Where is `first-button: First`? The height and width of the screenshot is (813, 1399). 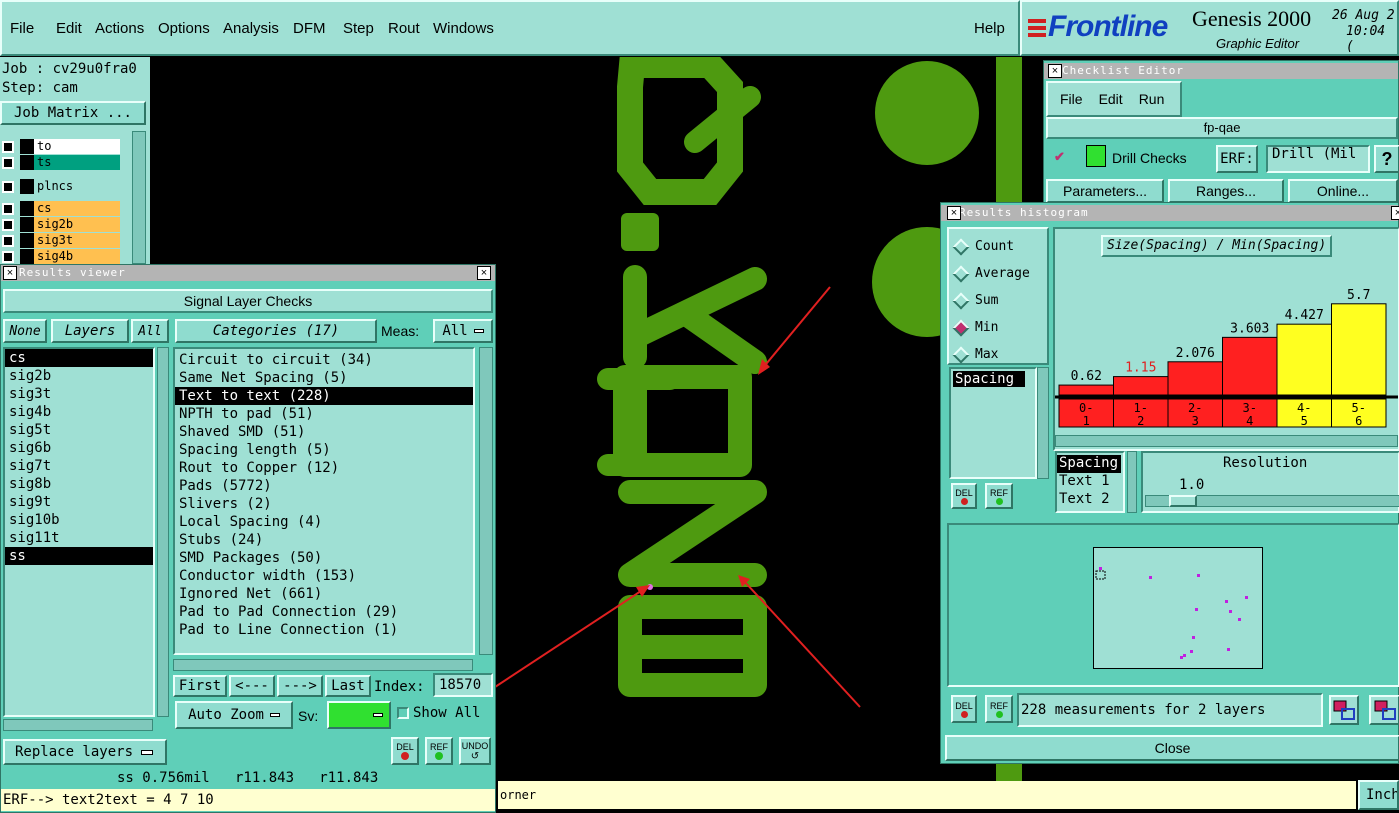 first-button: First is located at coordinates (200, 686).